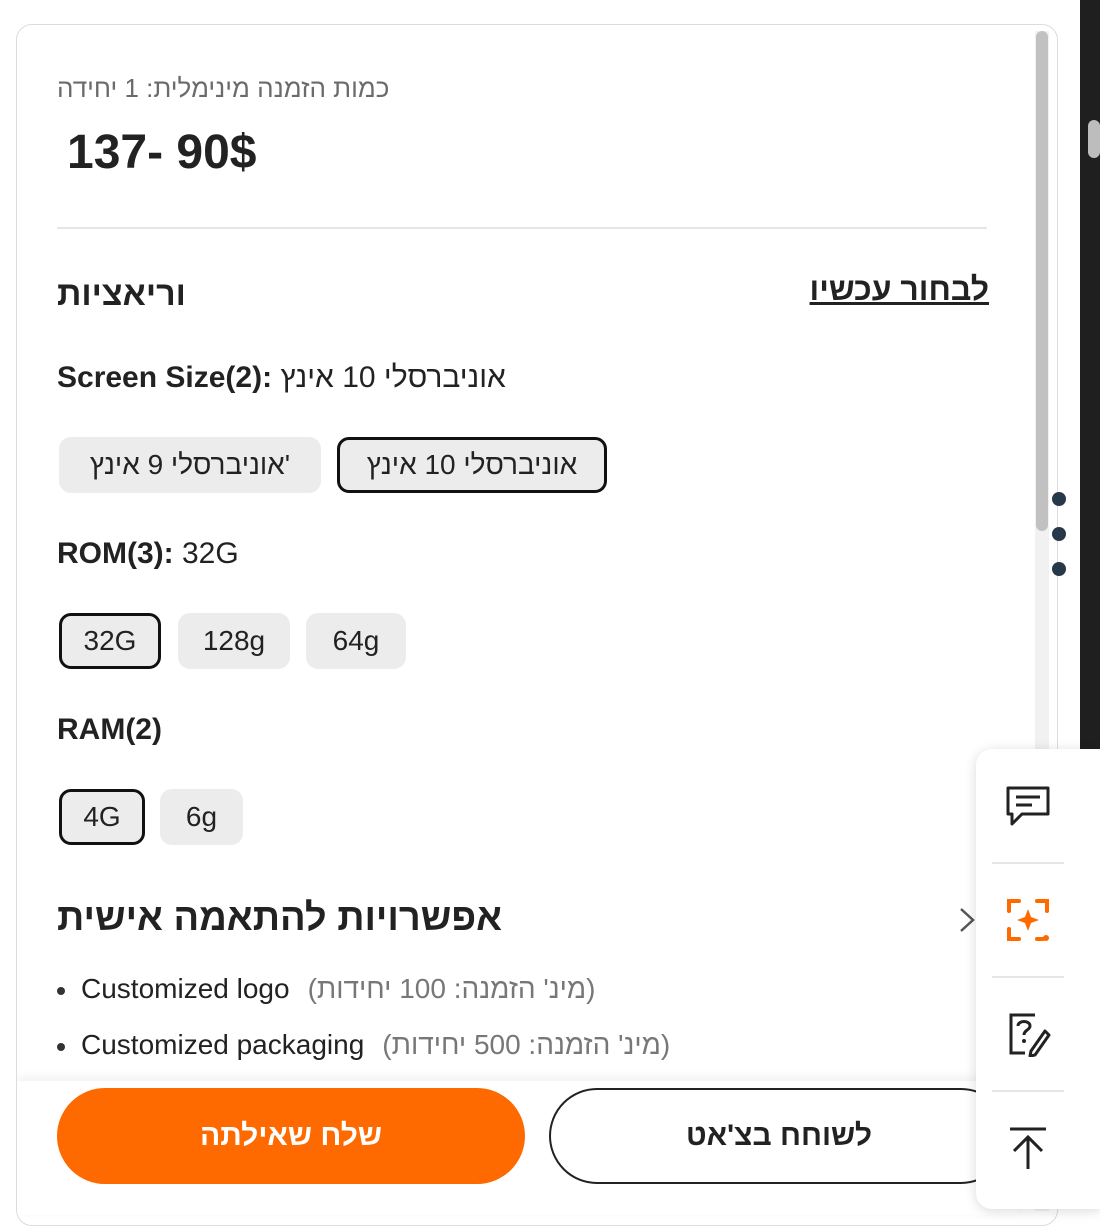 This screenshot has width=1100, height=1226. I want to click on rom-option-64g: 64g, so click(356, 641).